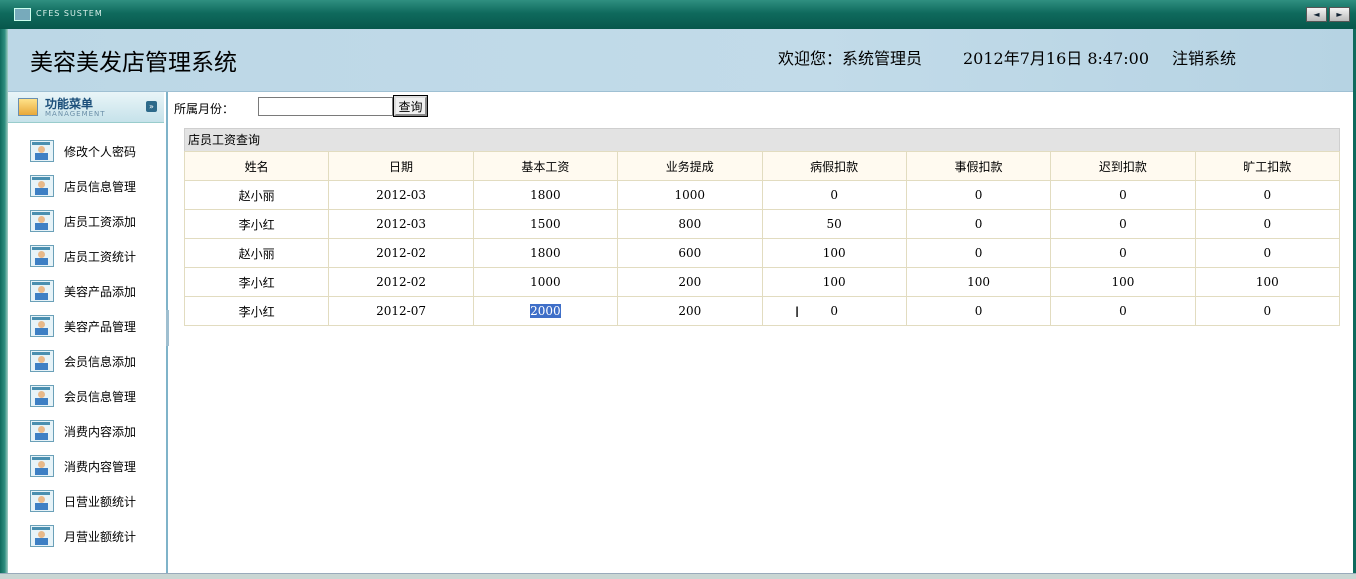 This screenshot has height=579, width=1356. I want to click on frame-bottom-border, so click(678, 576).